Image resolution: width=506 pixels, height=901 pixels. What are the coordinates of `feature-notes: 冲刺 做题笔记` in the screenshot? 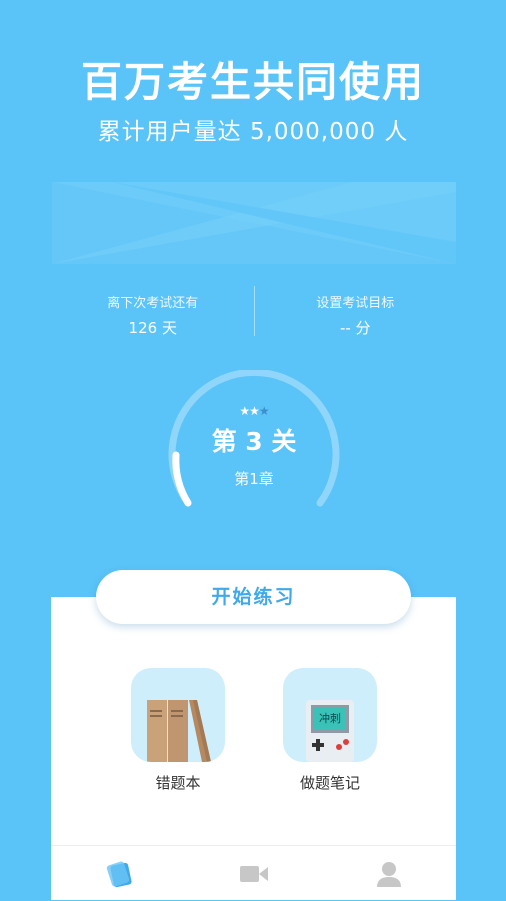 It's located at (330, 730).